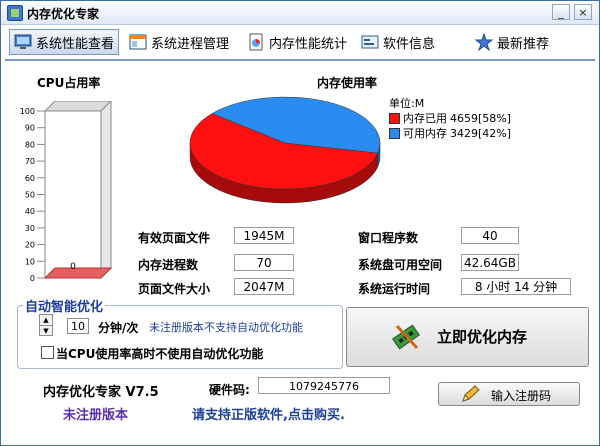  Describe the element at coordinates (482, 337) in the screenshot. I see `optimize-now-label: 立即优化内存` at that location.